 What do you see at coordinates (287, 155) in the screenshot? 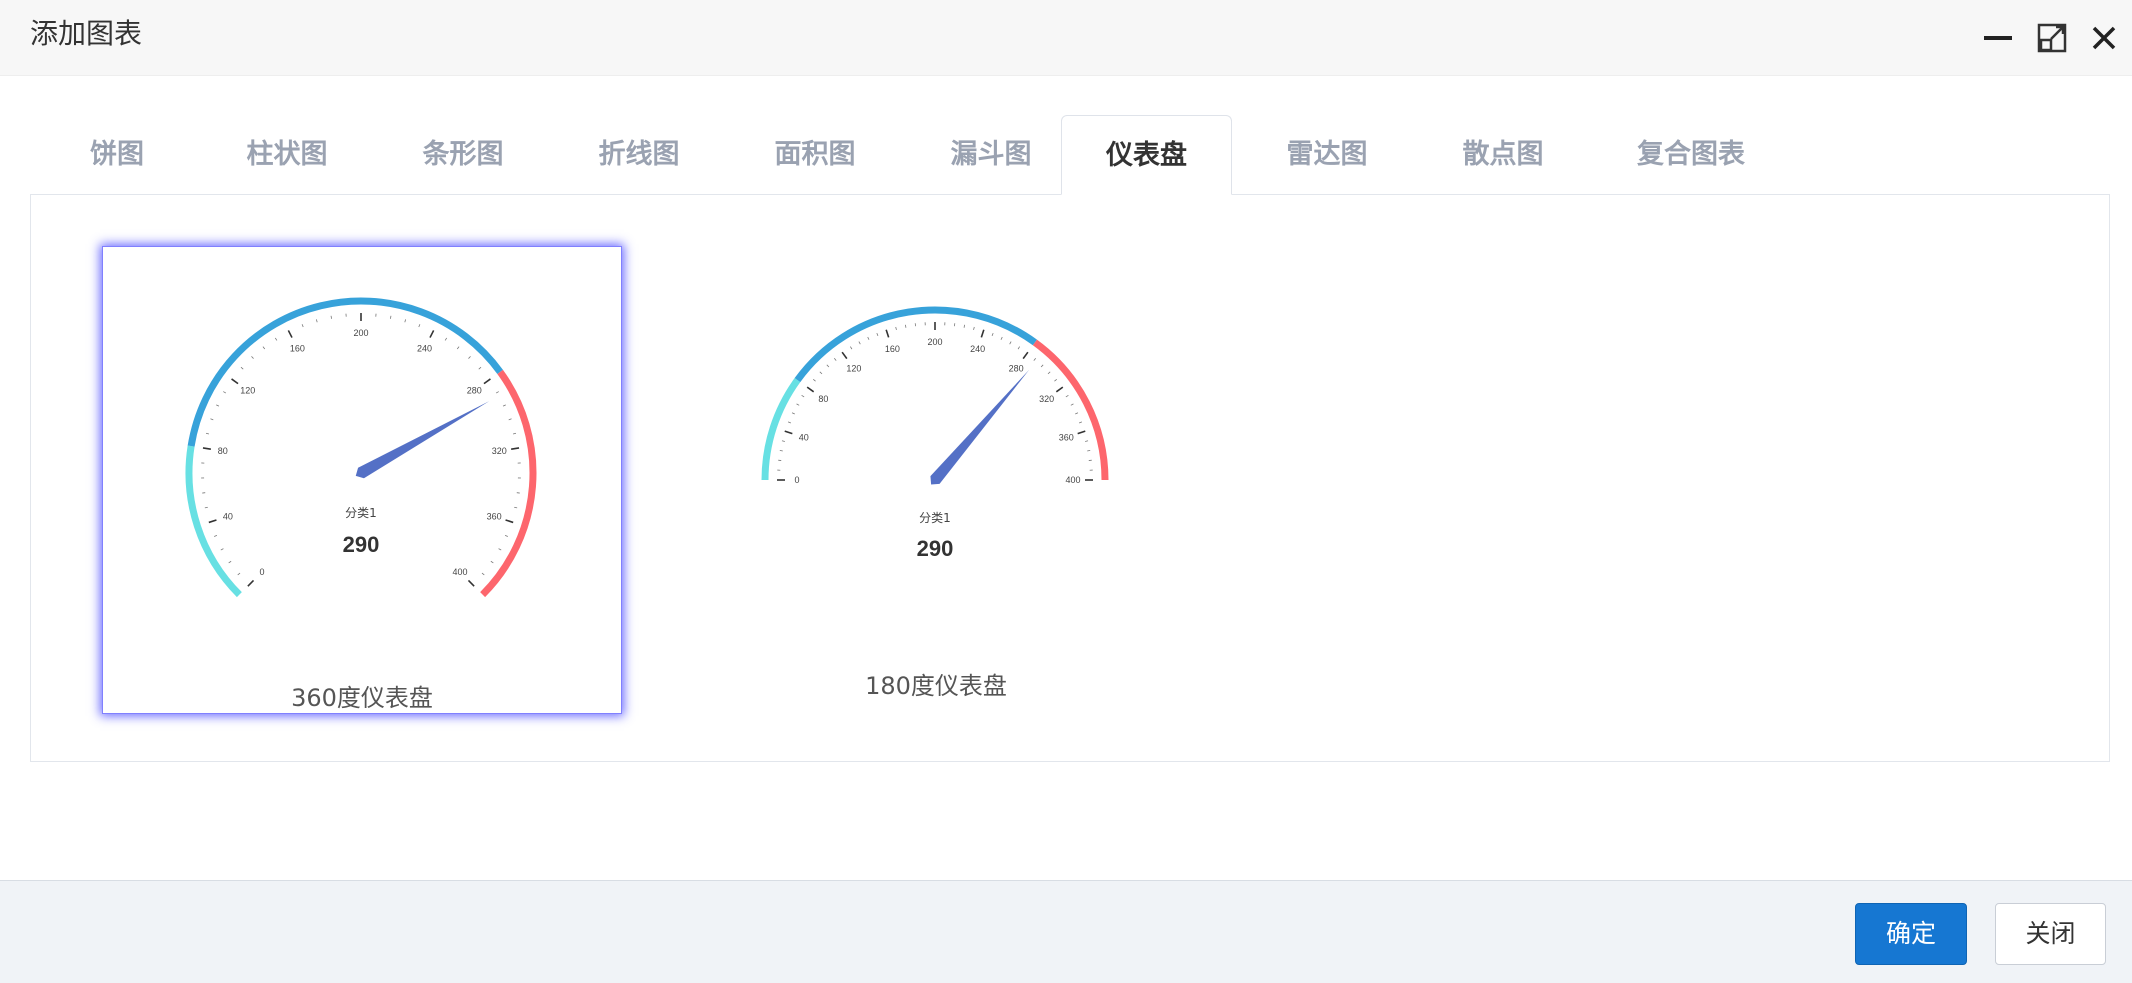
I see `tab-column: 柱状图` at bounding box center [287, 155].